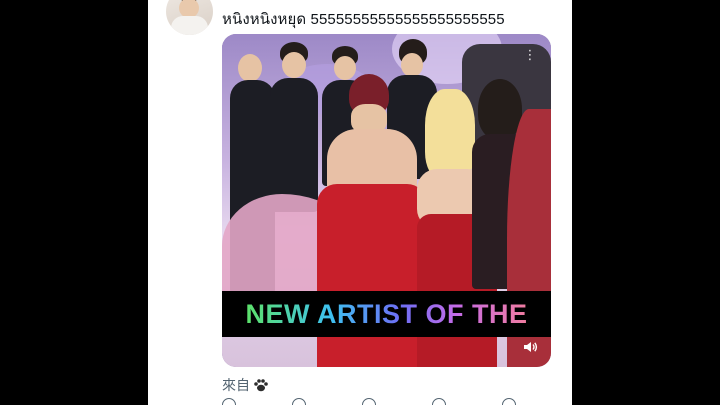 This screenshot has width=720, height=405. I want to click on video-caption: NEW ARTIST OF THE, so click(386, 313).